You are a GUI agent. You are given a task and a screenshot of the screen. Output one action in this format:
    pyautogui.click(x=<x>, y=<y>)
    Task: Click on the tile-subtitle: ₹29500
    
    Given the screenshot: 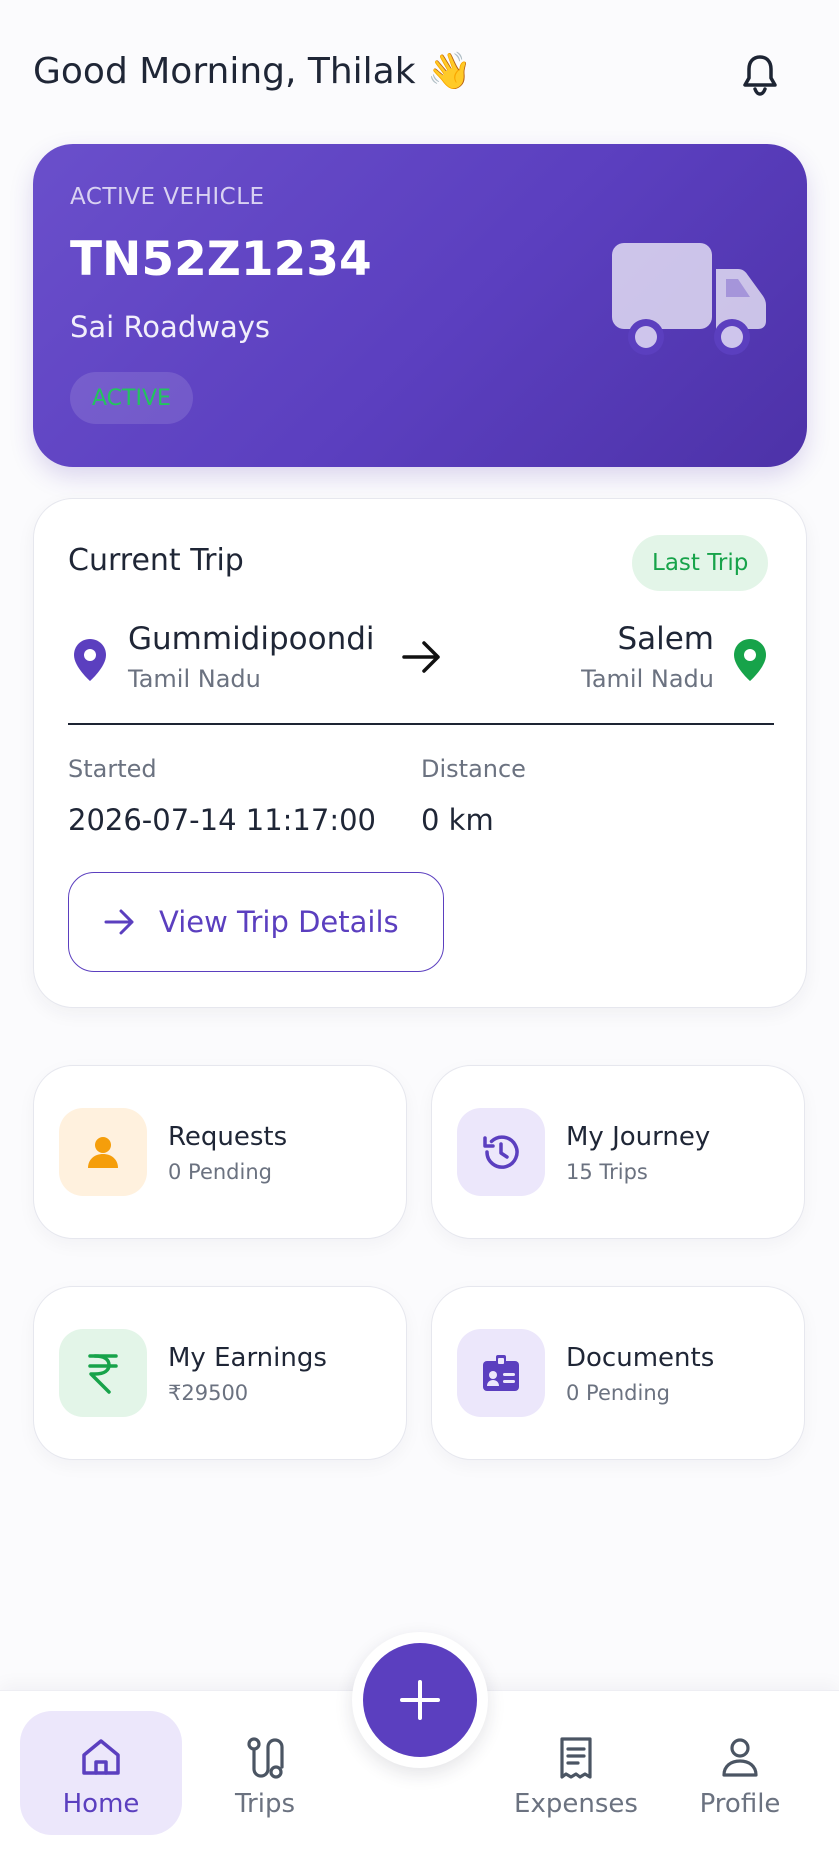 What is the action you would take?
    pyautogui.click(x=208, y=1393)
    